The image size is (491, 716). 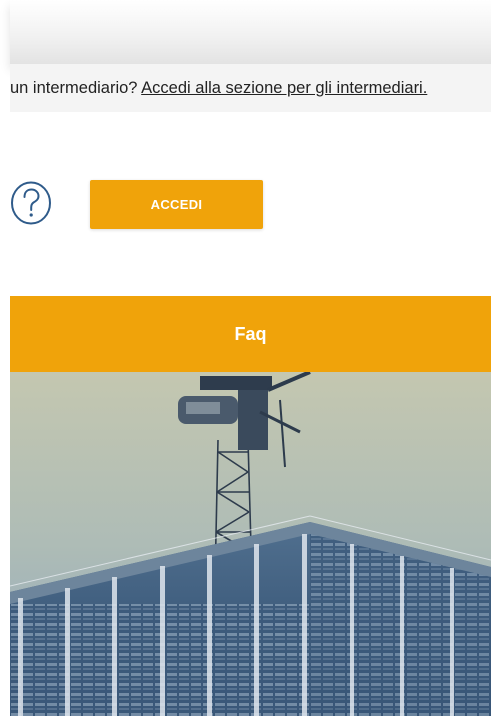 What do you see at coordinates (176, 204) in the screenshot?
I see `accedi-button: ACCEDI` at bounding box center [176, 204].